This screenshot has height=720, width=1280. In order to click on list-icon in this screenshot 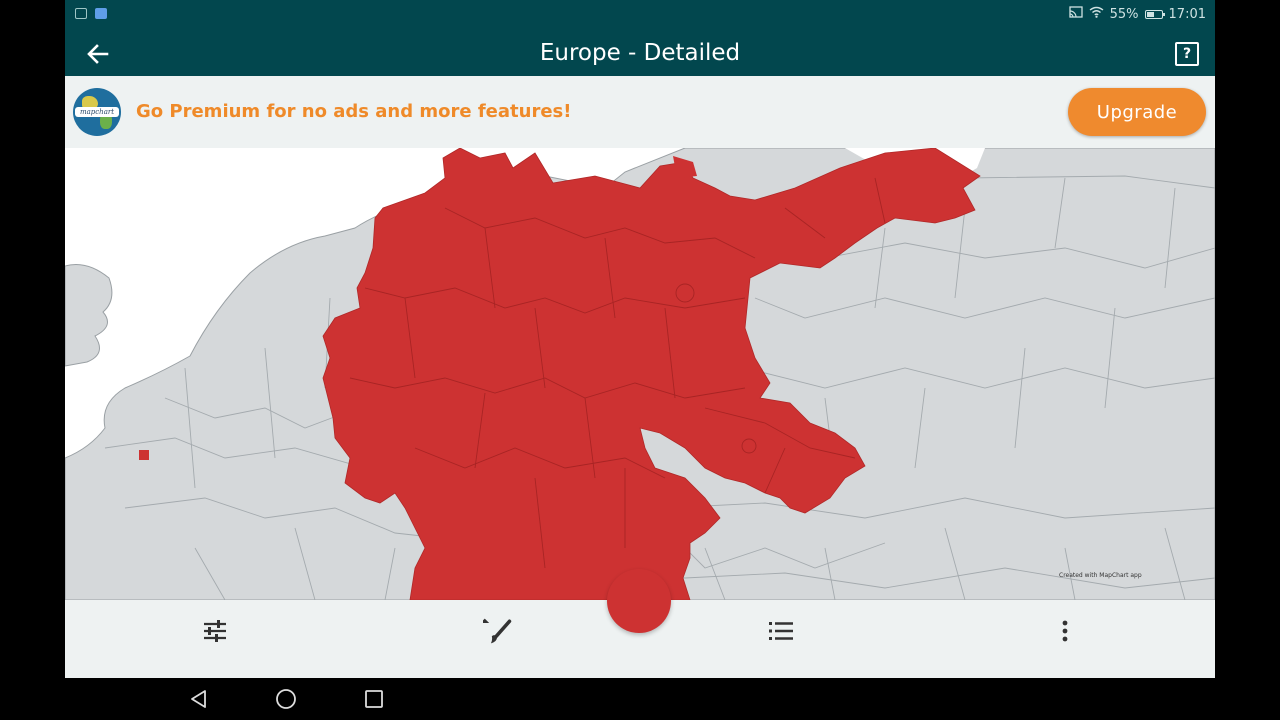, I will do `click(781, 631)`.